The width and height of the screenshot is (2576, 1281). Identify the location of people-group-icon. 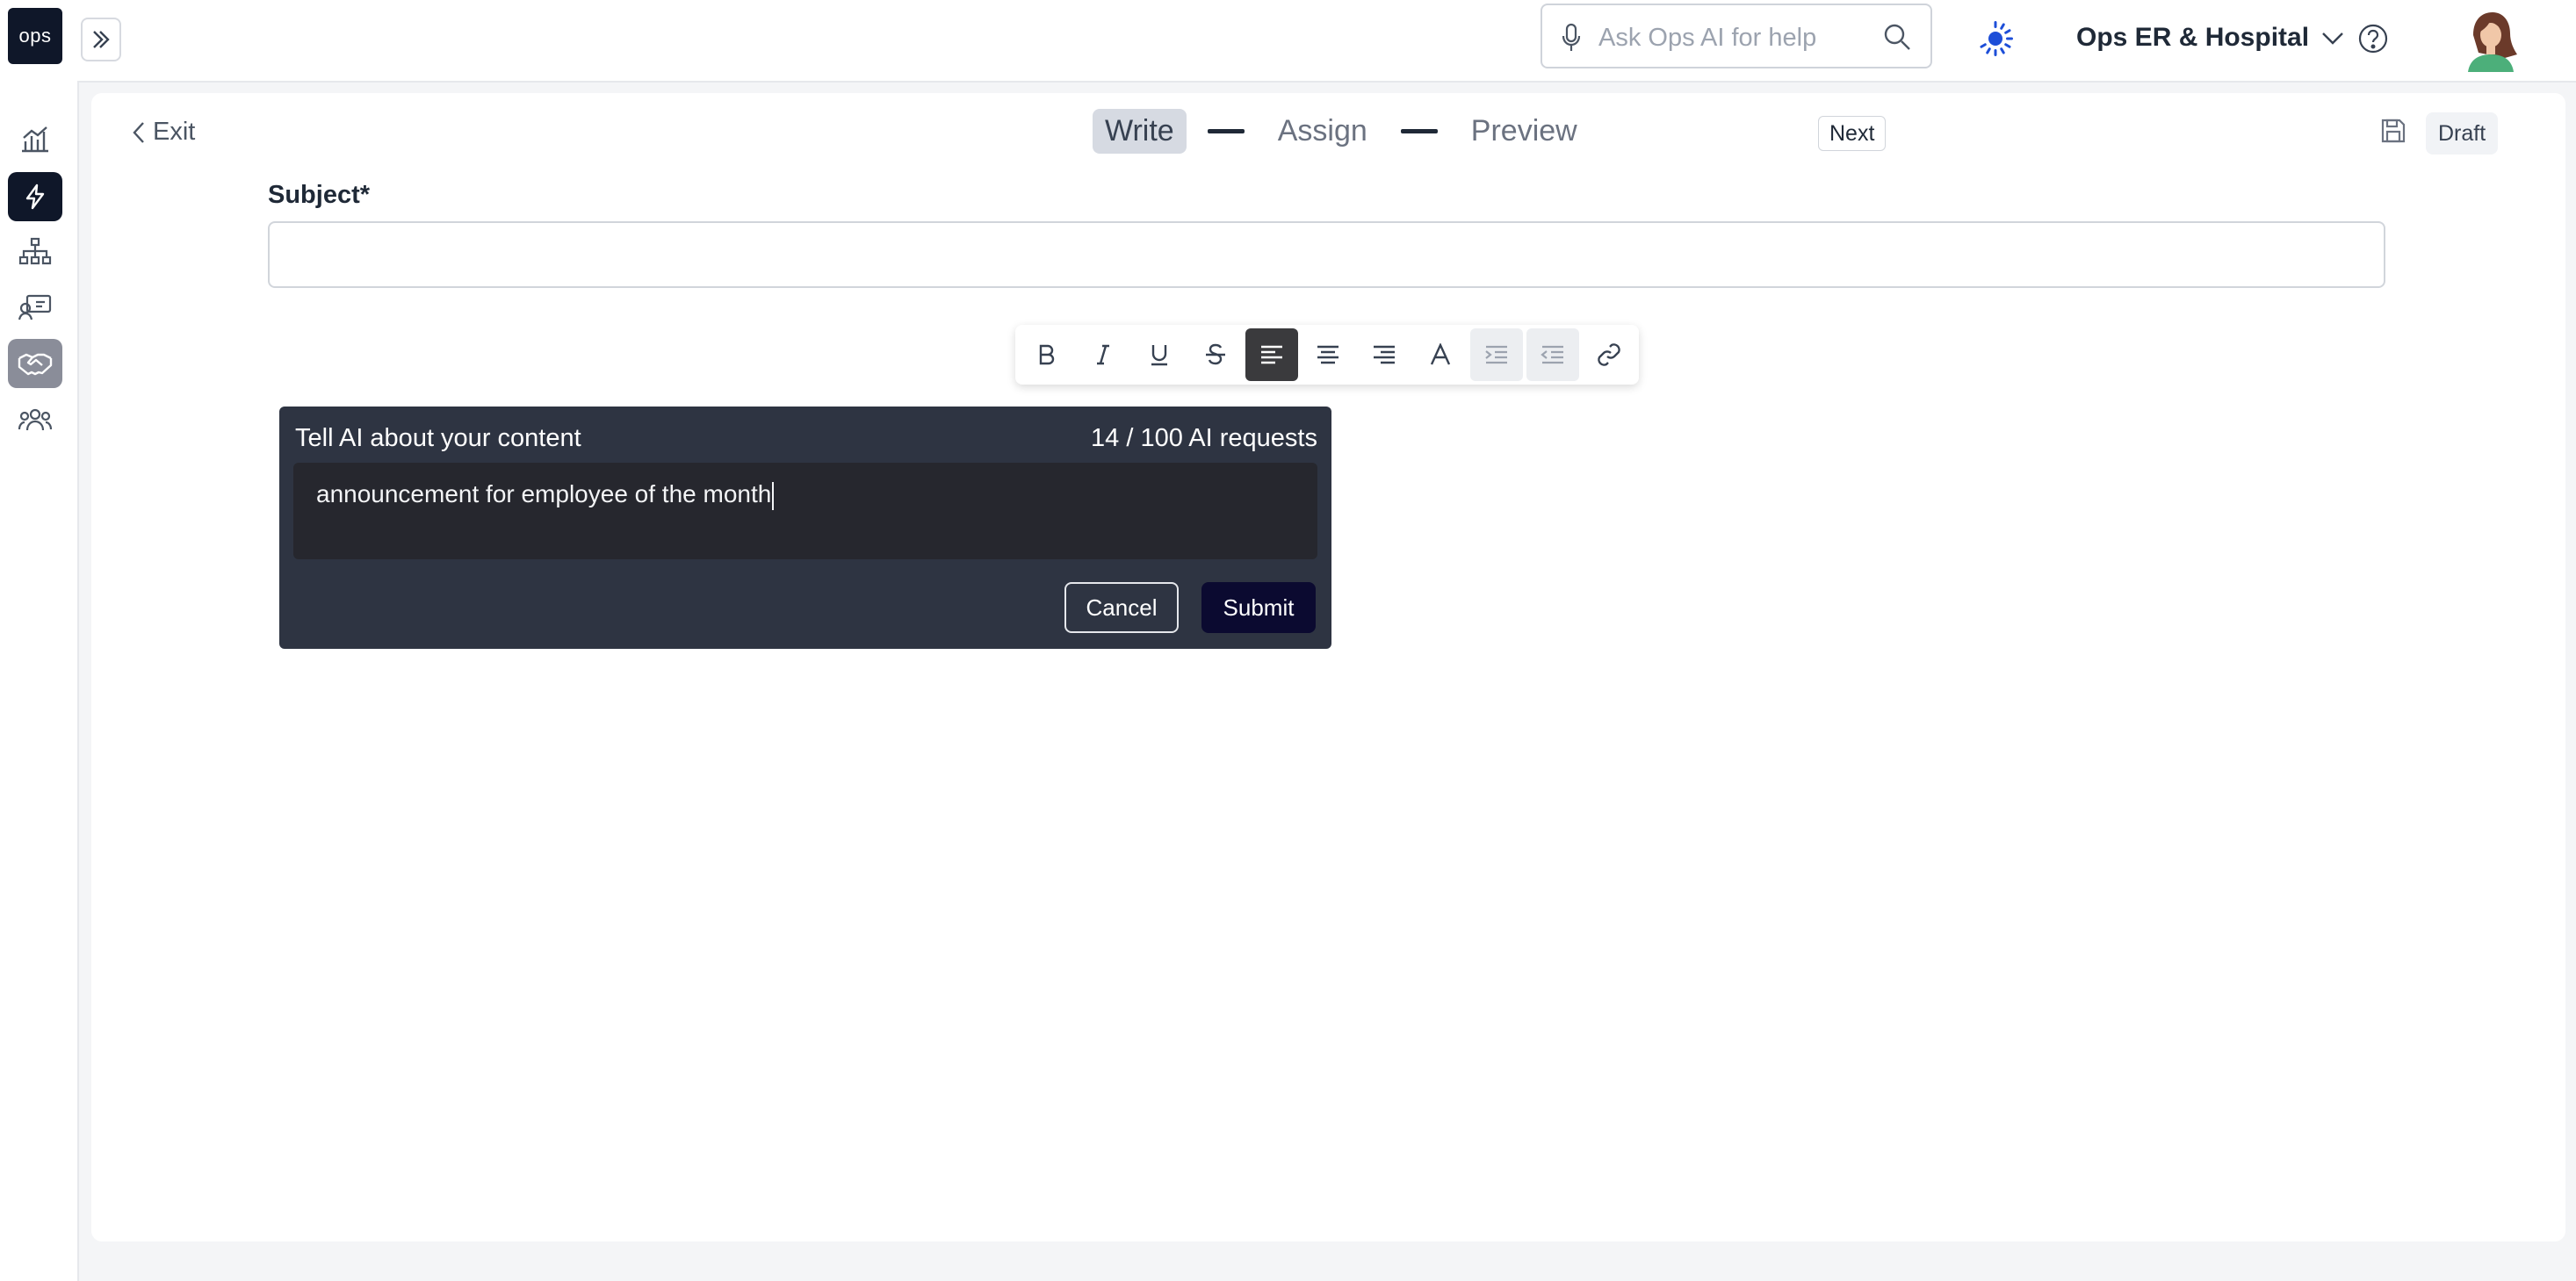
(35, 420).